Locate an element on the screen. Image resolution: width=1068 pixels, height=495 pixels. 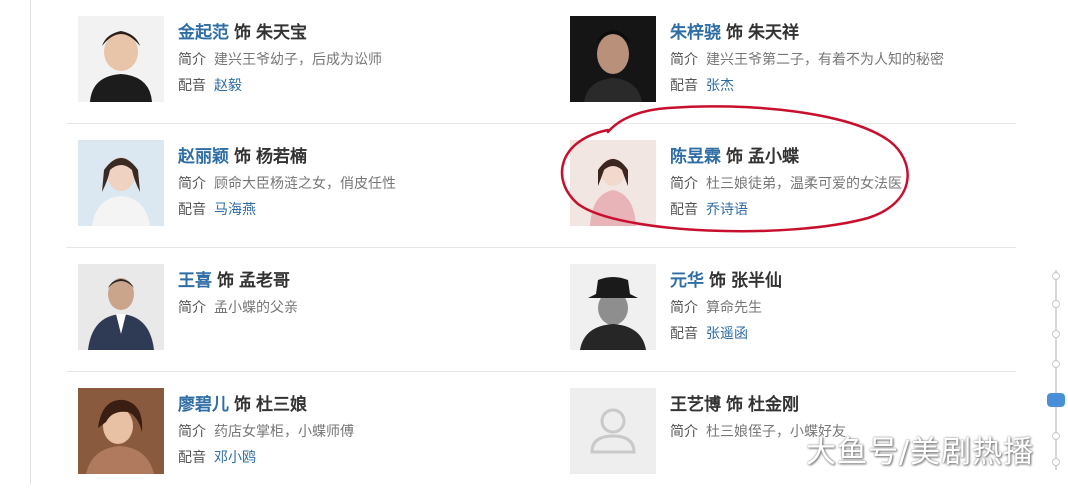
actor-name-link: 朱梓骁 is located at coordinates (695, 33).